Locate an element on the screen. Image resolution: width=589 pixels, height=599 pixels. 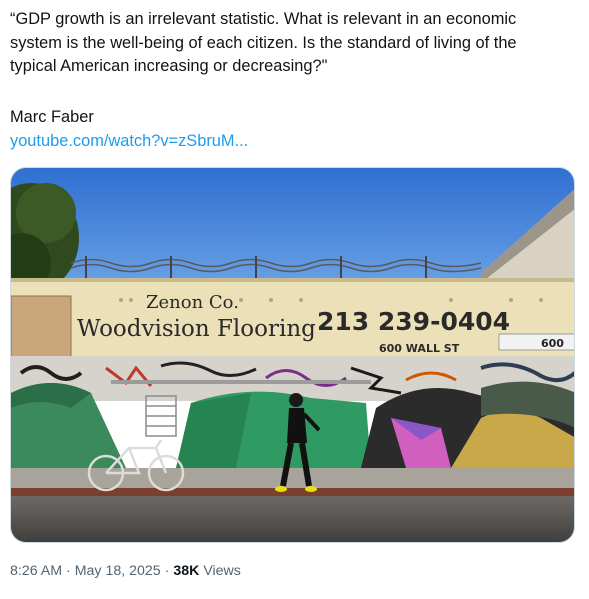
road is located at coordinates (292, 519).